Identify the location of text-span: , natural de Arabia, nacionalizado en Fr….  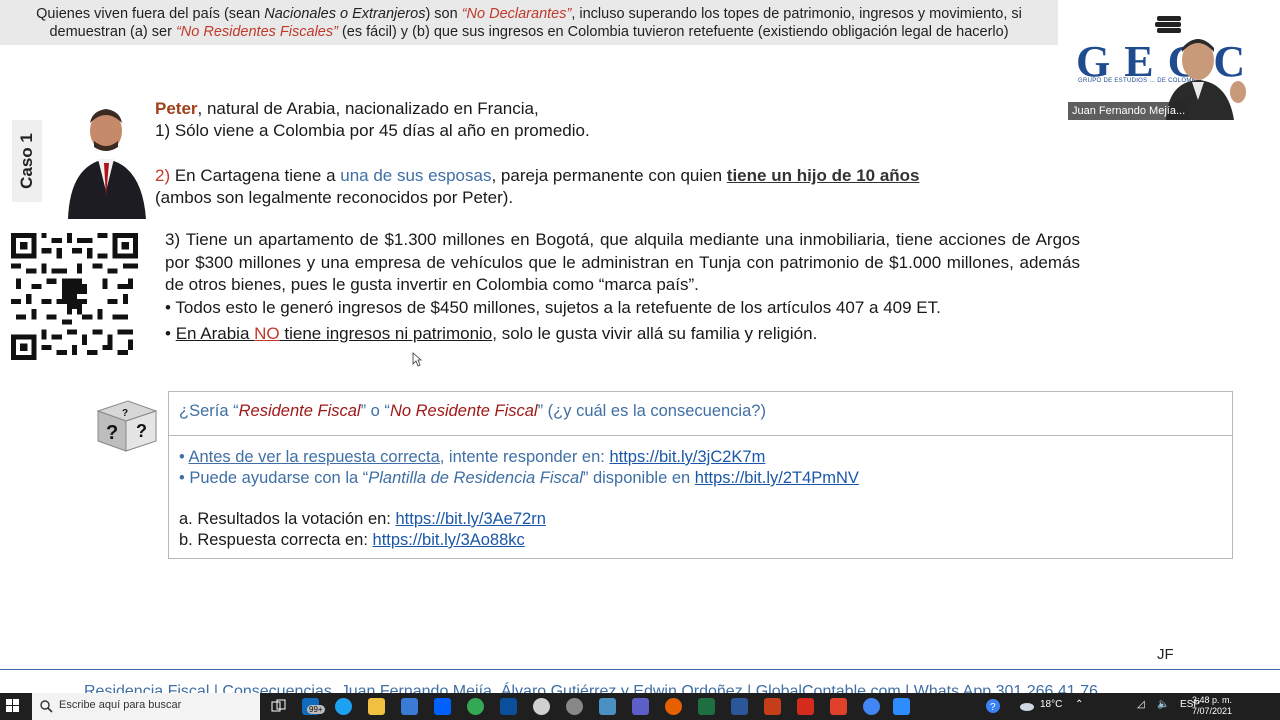
(368, 108).